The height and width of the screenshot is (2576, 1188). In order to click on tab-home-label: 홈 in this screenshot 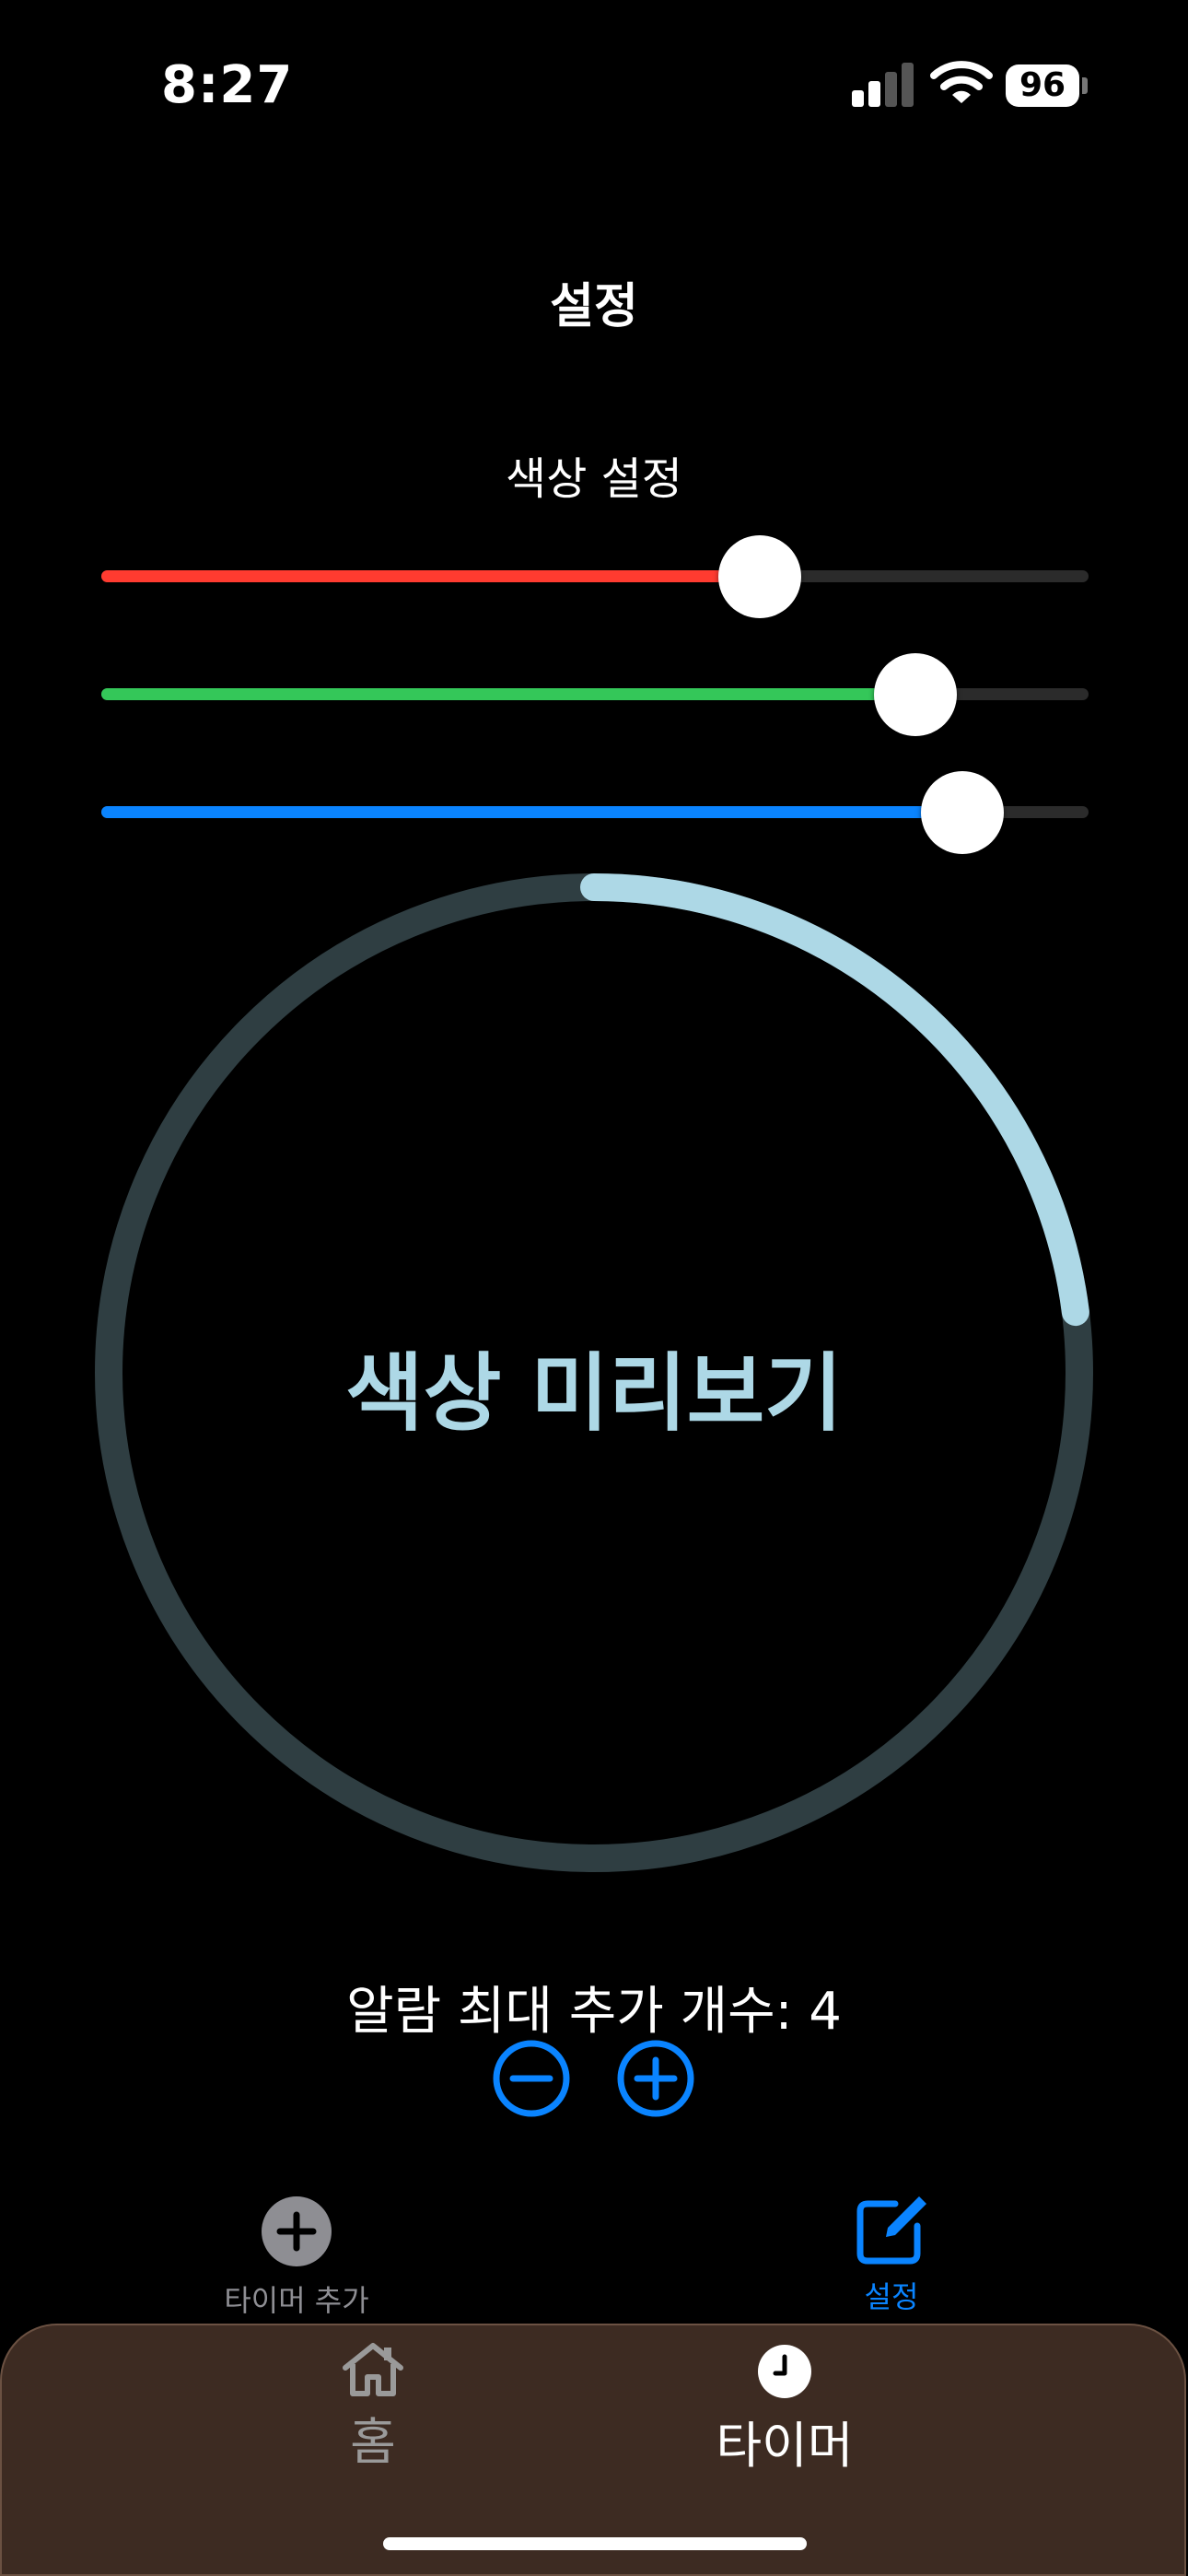, I will do `click(373, 2442)`.